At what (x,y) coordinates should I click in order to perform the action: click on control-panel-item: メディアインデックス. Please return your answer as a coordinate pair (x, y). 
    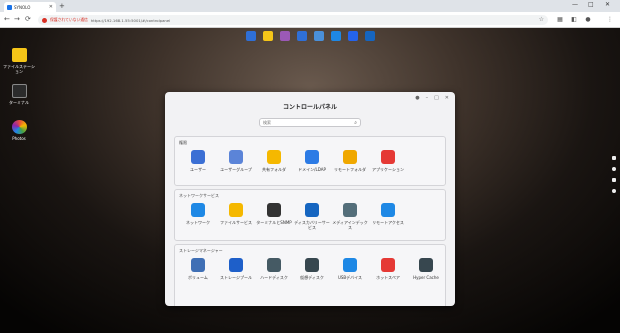
    Looking at the image, I should click on (350, 216).